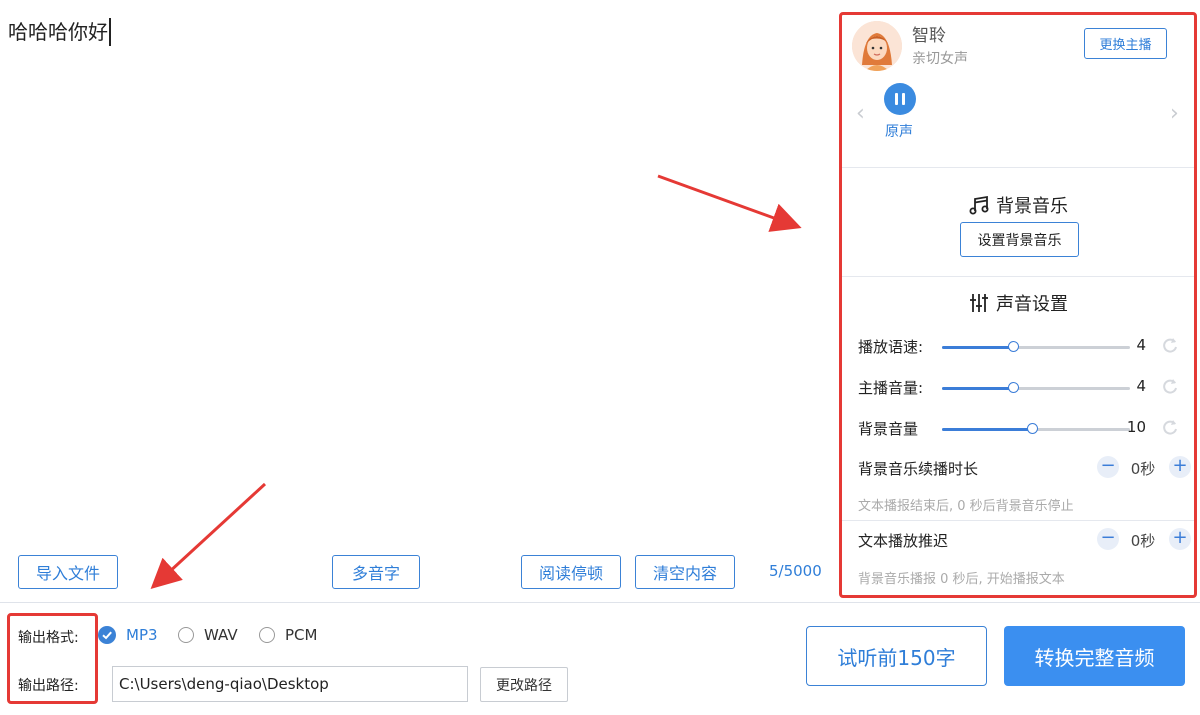 This screenshot has height=715, width=1200. I want to click on text-delay-value: 0秒, so click(1143, 541).